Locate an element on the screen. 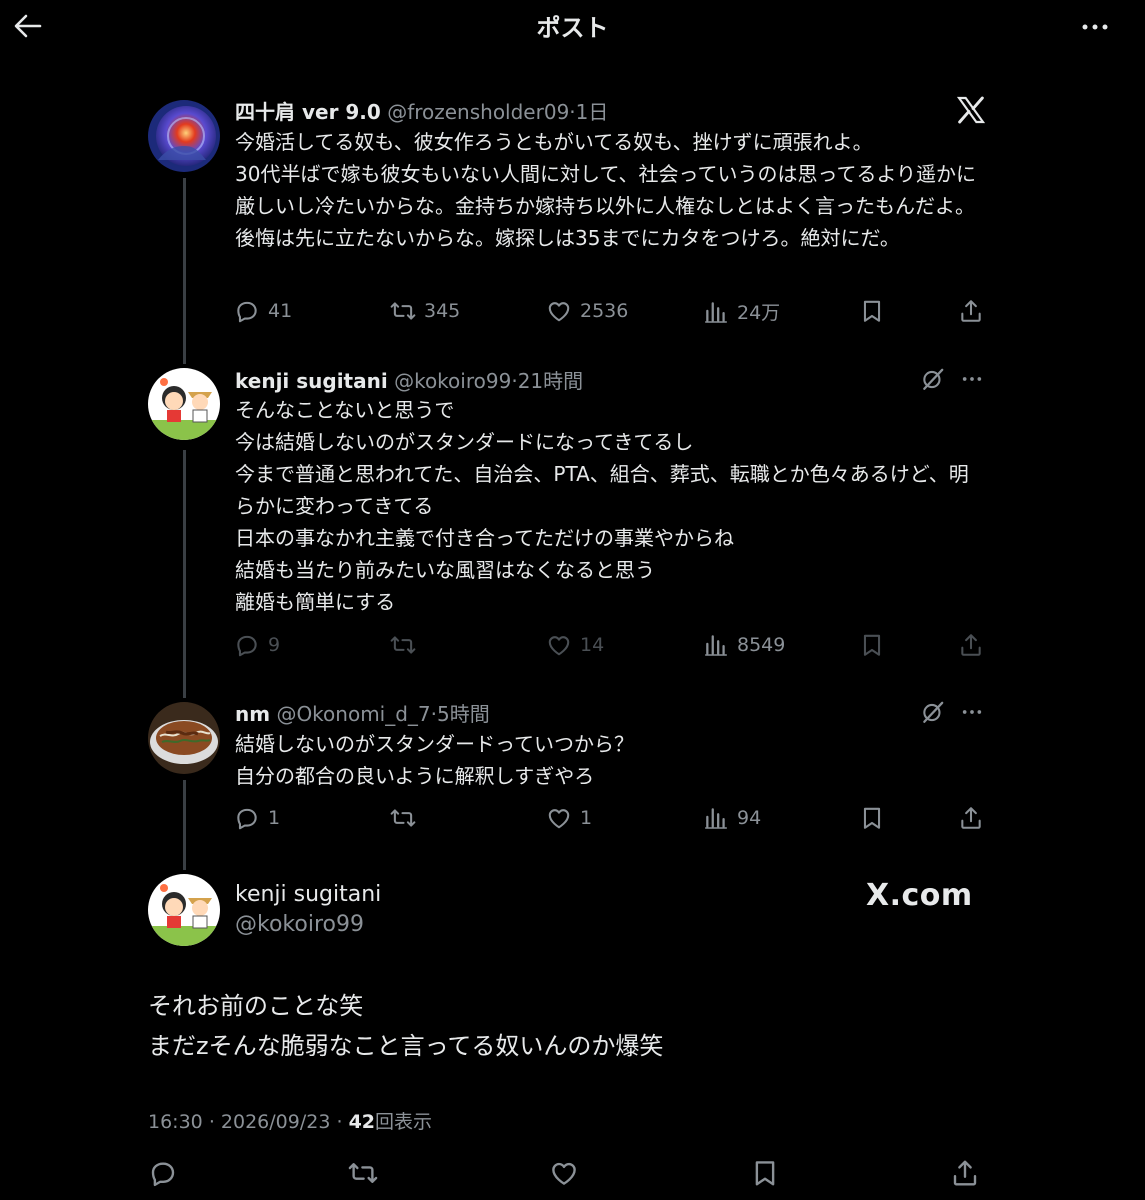  tweet-actions: 1 1 94 is located at coordinates (572, 820).